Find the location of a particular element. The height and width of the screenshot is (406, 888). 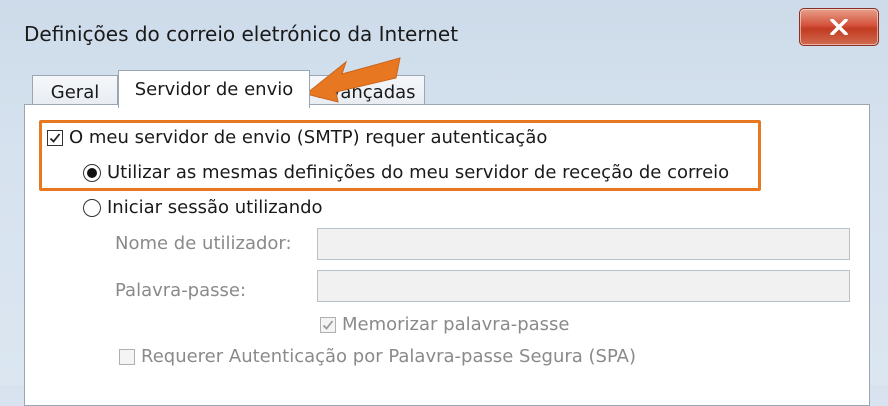

remember-password-row: Memorizar palavra-passe is located at coordinates (445, 324).